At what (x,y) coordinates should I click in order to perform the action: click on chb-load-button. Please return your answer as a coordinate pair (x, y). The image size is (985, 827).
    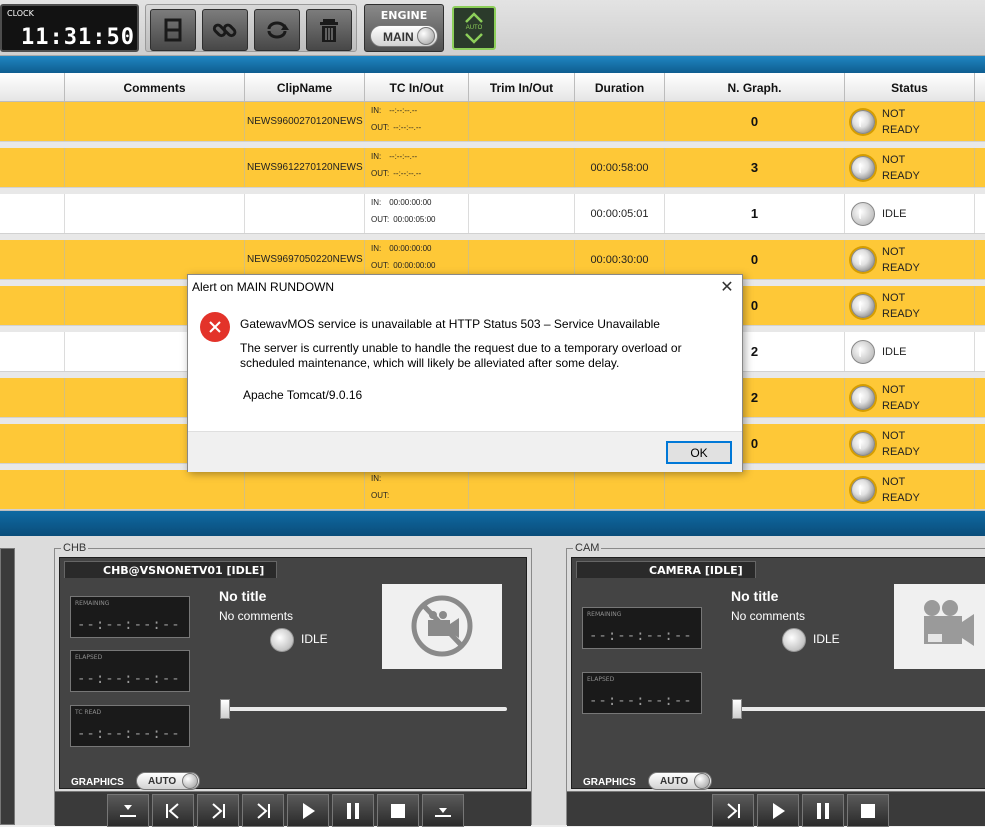
    Looking at the image, I should click on (128, 810).